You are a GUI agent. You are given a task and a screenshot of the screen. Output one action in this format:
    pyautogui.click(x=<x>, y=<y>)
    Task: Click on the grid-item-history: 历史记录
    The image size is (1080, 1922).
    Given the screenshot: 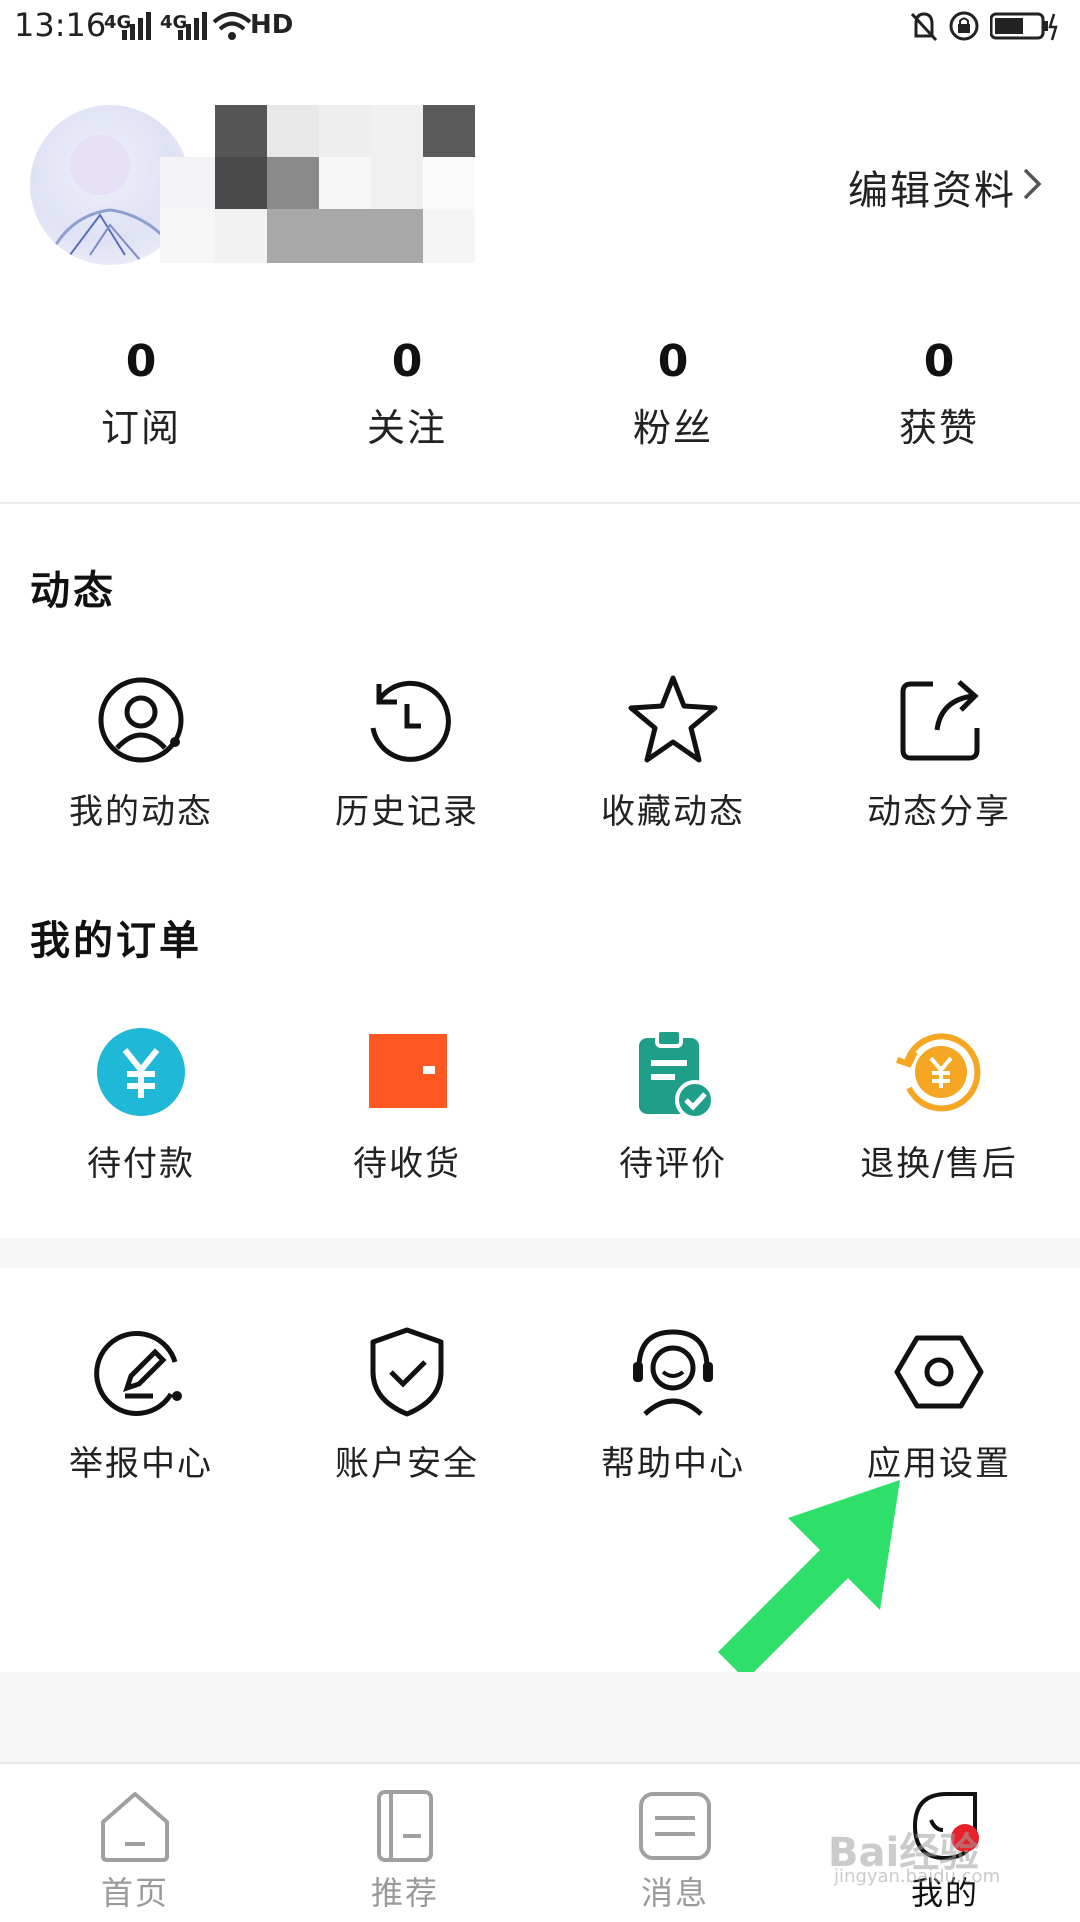 What is the action you would take?
    pyautogui.click(x=407, y=751)
    